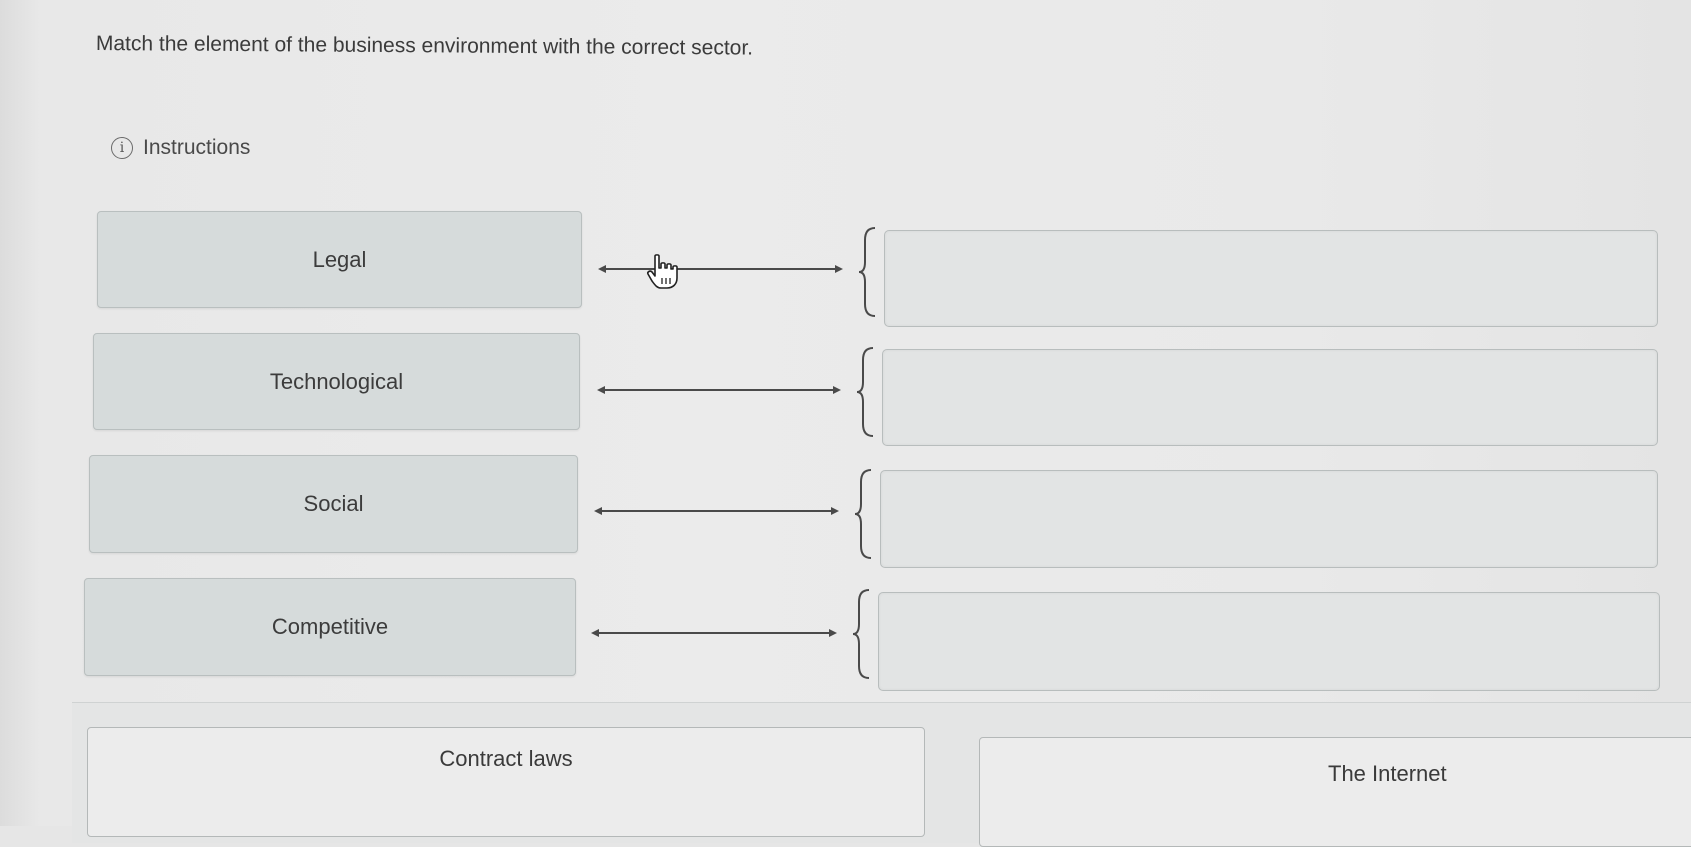  Describe the element at coordinates (1270, 397) in the screenshot. I see `drop-slot-technological` at that location.